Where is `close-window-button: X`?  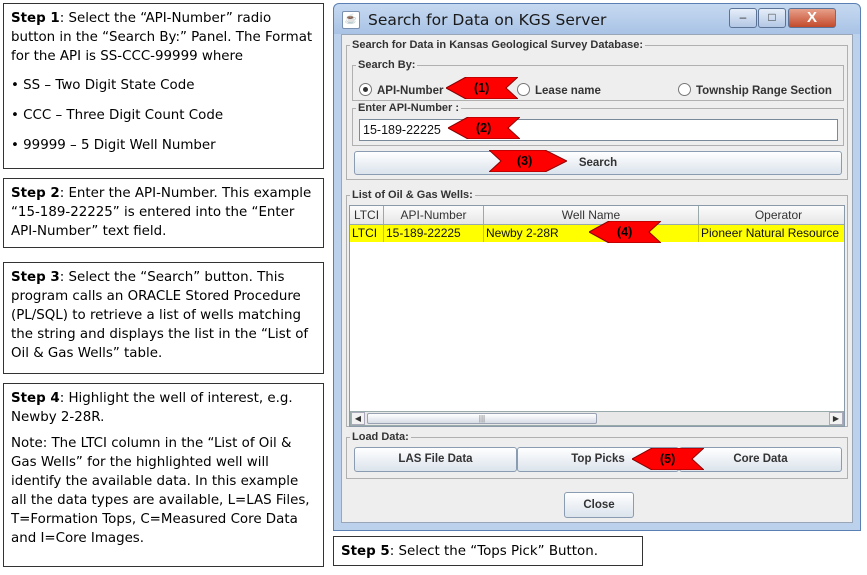 close-window-button: X is located at coordinates (812, 18).